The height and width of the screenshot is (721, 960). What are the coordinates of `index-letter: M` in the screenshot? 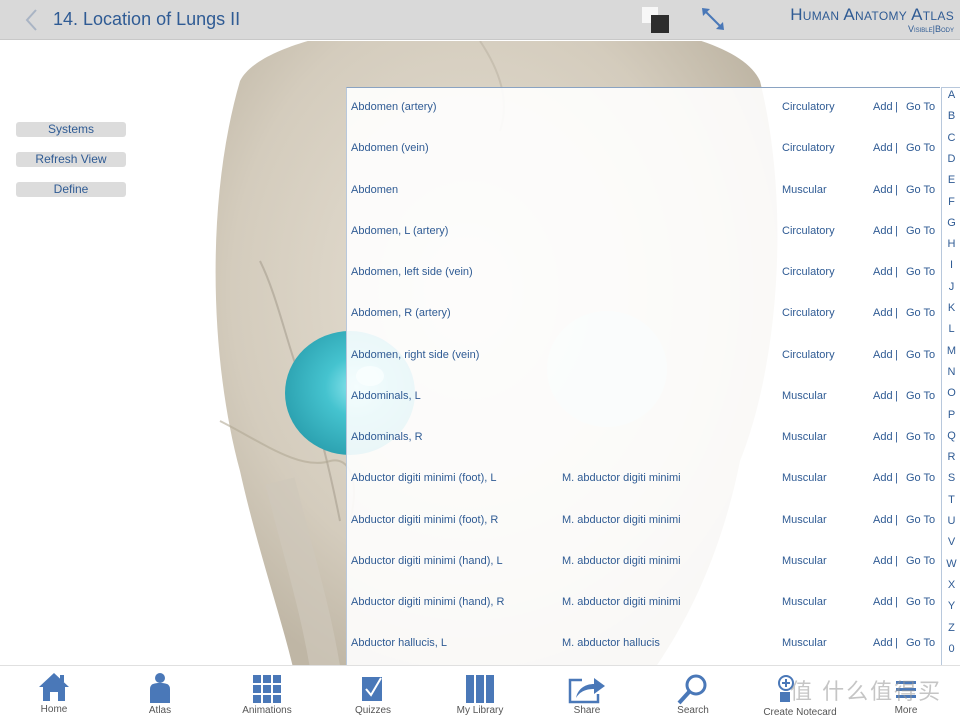 It's located at (951, 351).